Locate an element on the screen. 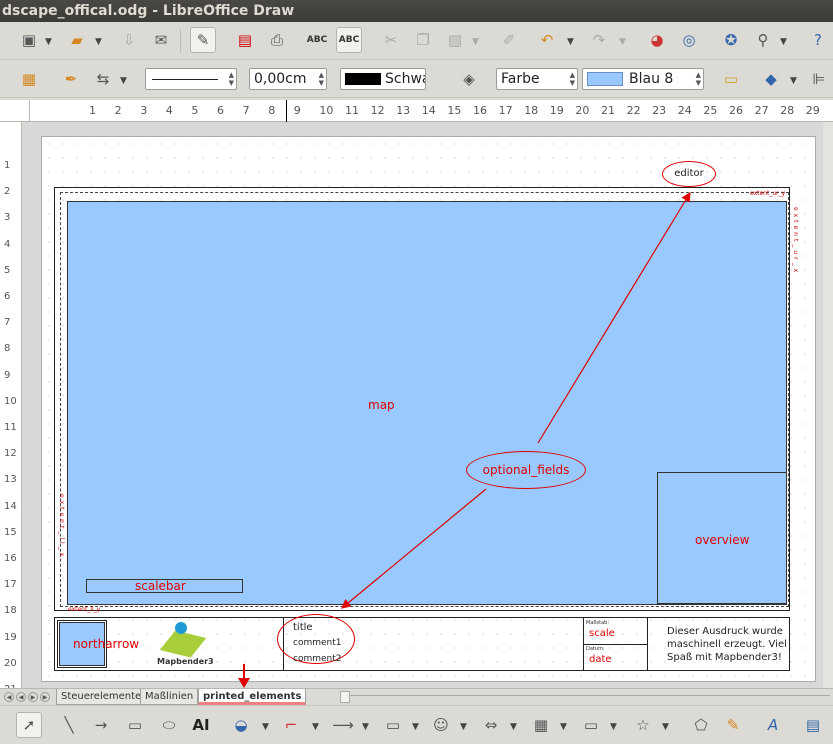 The height and width of the screenshot is (744, 833). basic-shapes-dropdown-icon: ▼ is located at coordinates (415, 727).